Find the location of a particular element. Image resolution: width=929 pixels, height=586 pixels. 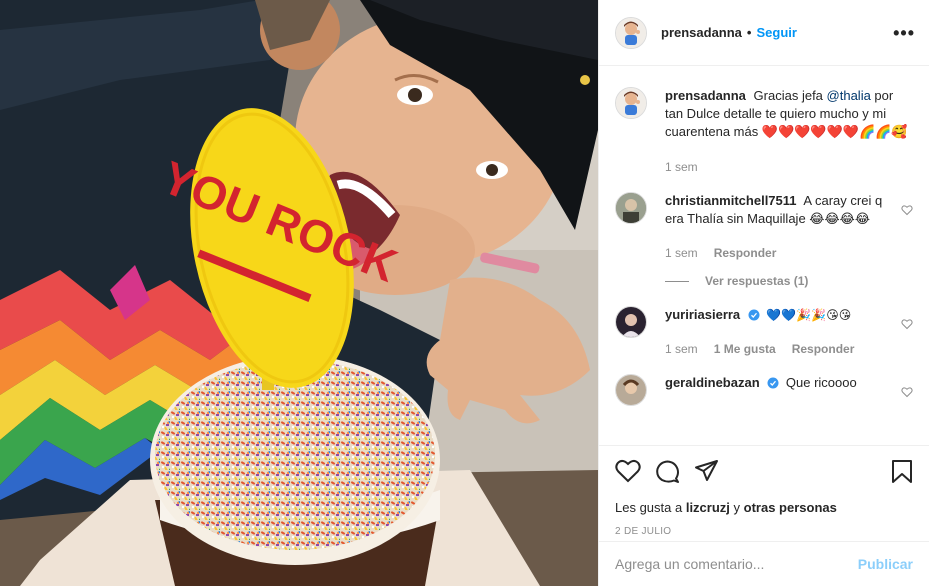

comment-item: geraldinebazan Que ricoooo is located at coordinates (764, 390).